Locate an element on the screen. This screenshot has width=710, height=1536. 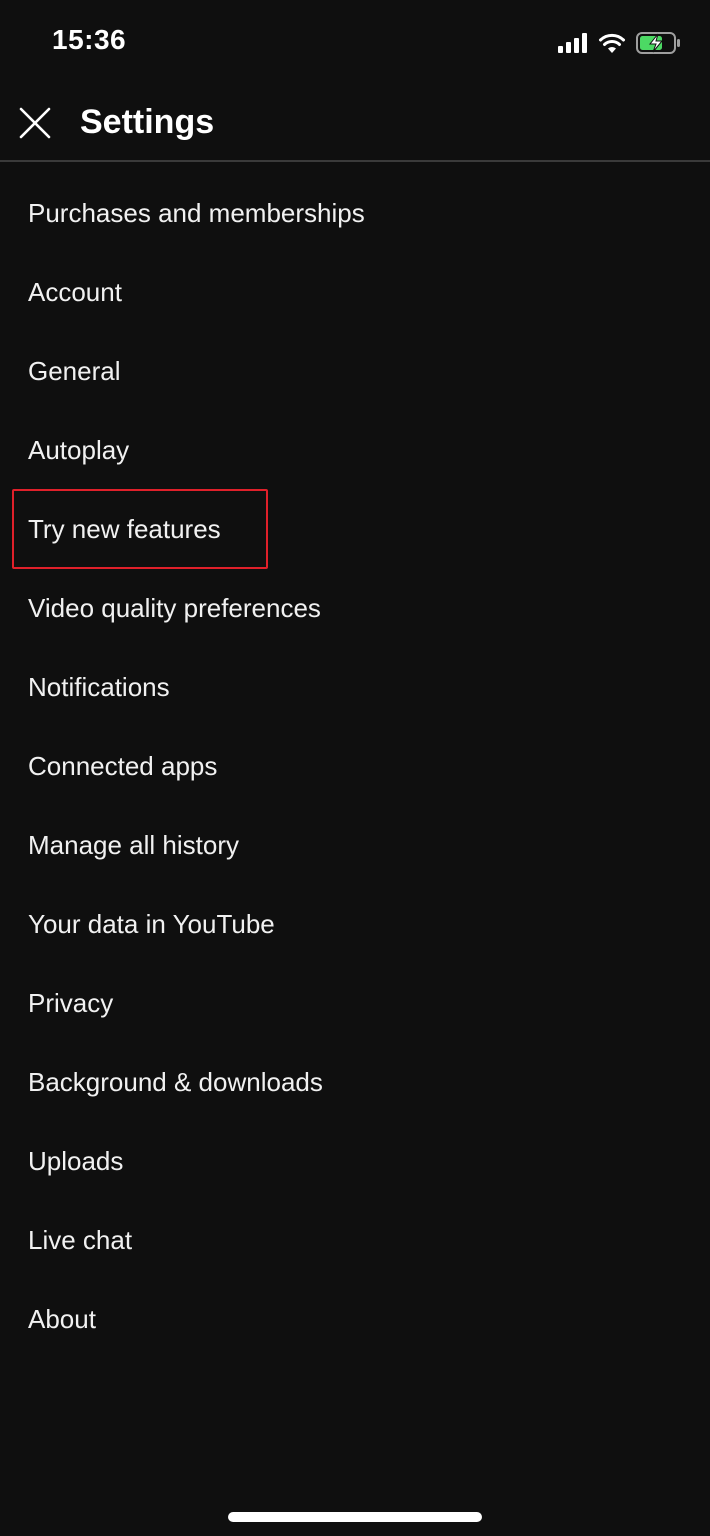
menu-item-manage-all-history: Manage all history is located at coordinates (355, 845).